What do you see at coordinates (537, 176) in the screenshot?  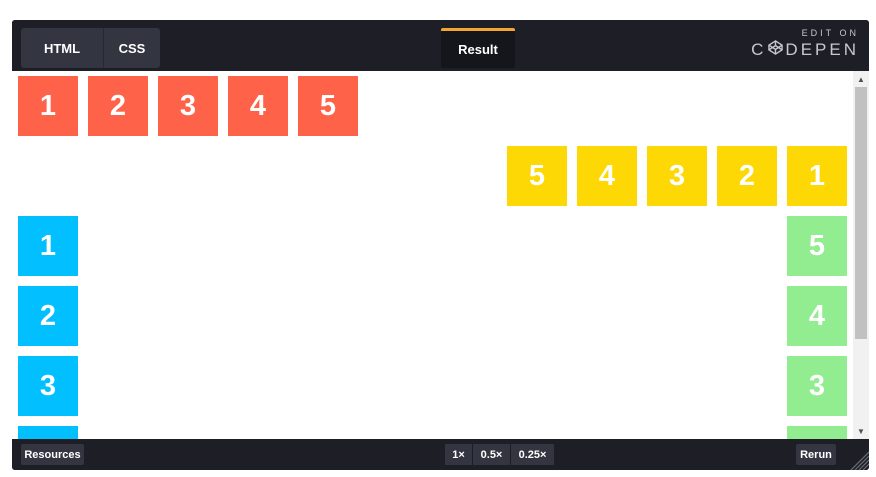 I see `yellow-box-5: 5` at bounding box center [537, 176].